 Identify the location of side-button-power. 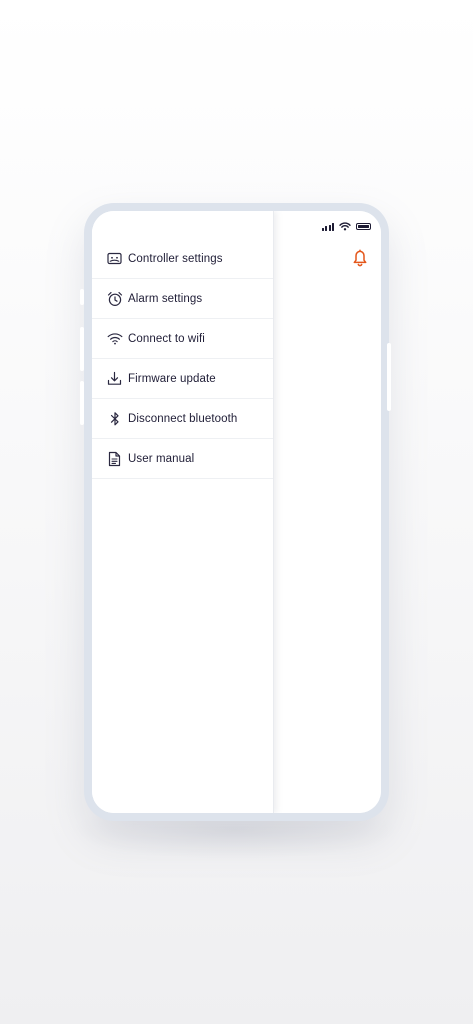
(389, 377).